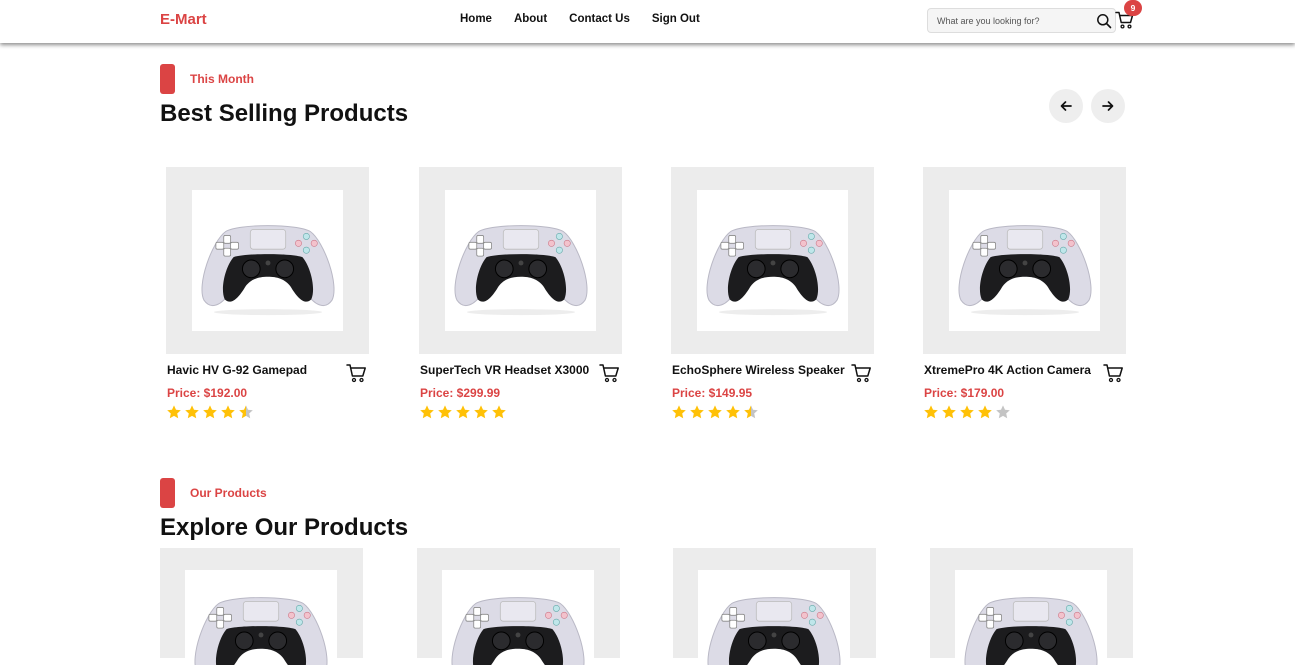 The height and width of the screenshot is (665, 1295). I want to click on prev-arrow-button, so click(1066, 106).